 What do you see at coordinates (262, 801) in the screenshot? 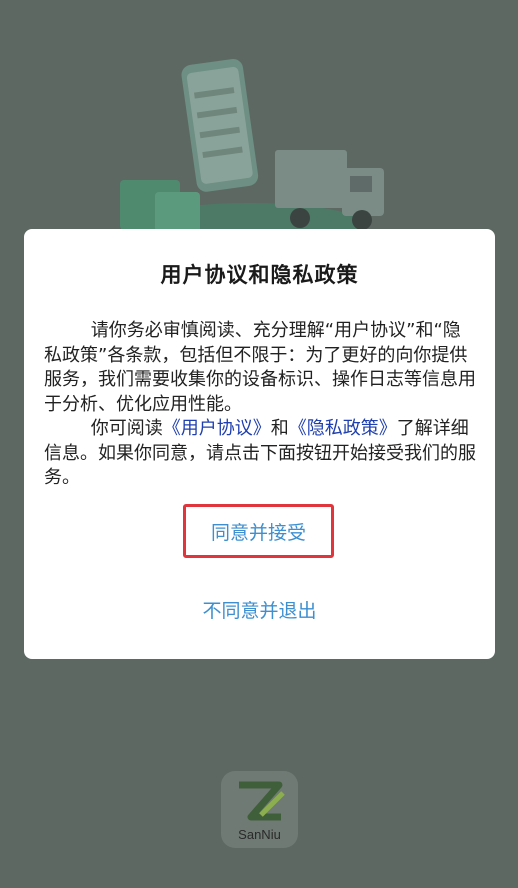
I see `app-logo-mark-icon` at bounding box center [262, 801].